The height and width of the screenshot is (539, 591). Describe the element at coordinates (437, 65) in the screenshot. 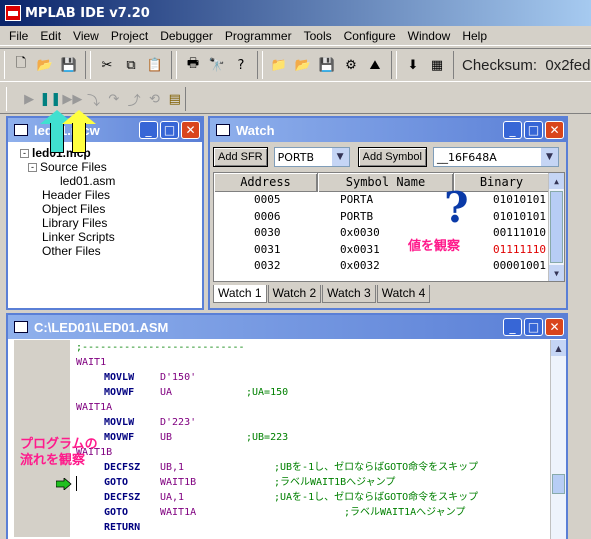

I see `settings-icon: ▦` at that location.